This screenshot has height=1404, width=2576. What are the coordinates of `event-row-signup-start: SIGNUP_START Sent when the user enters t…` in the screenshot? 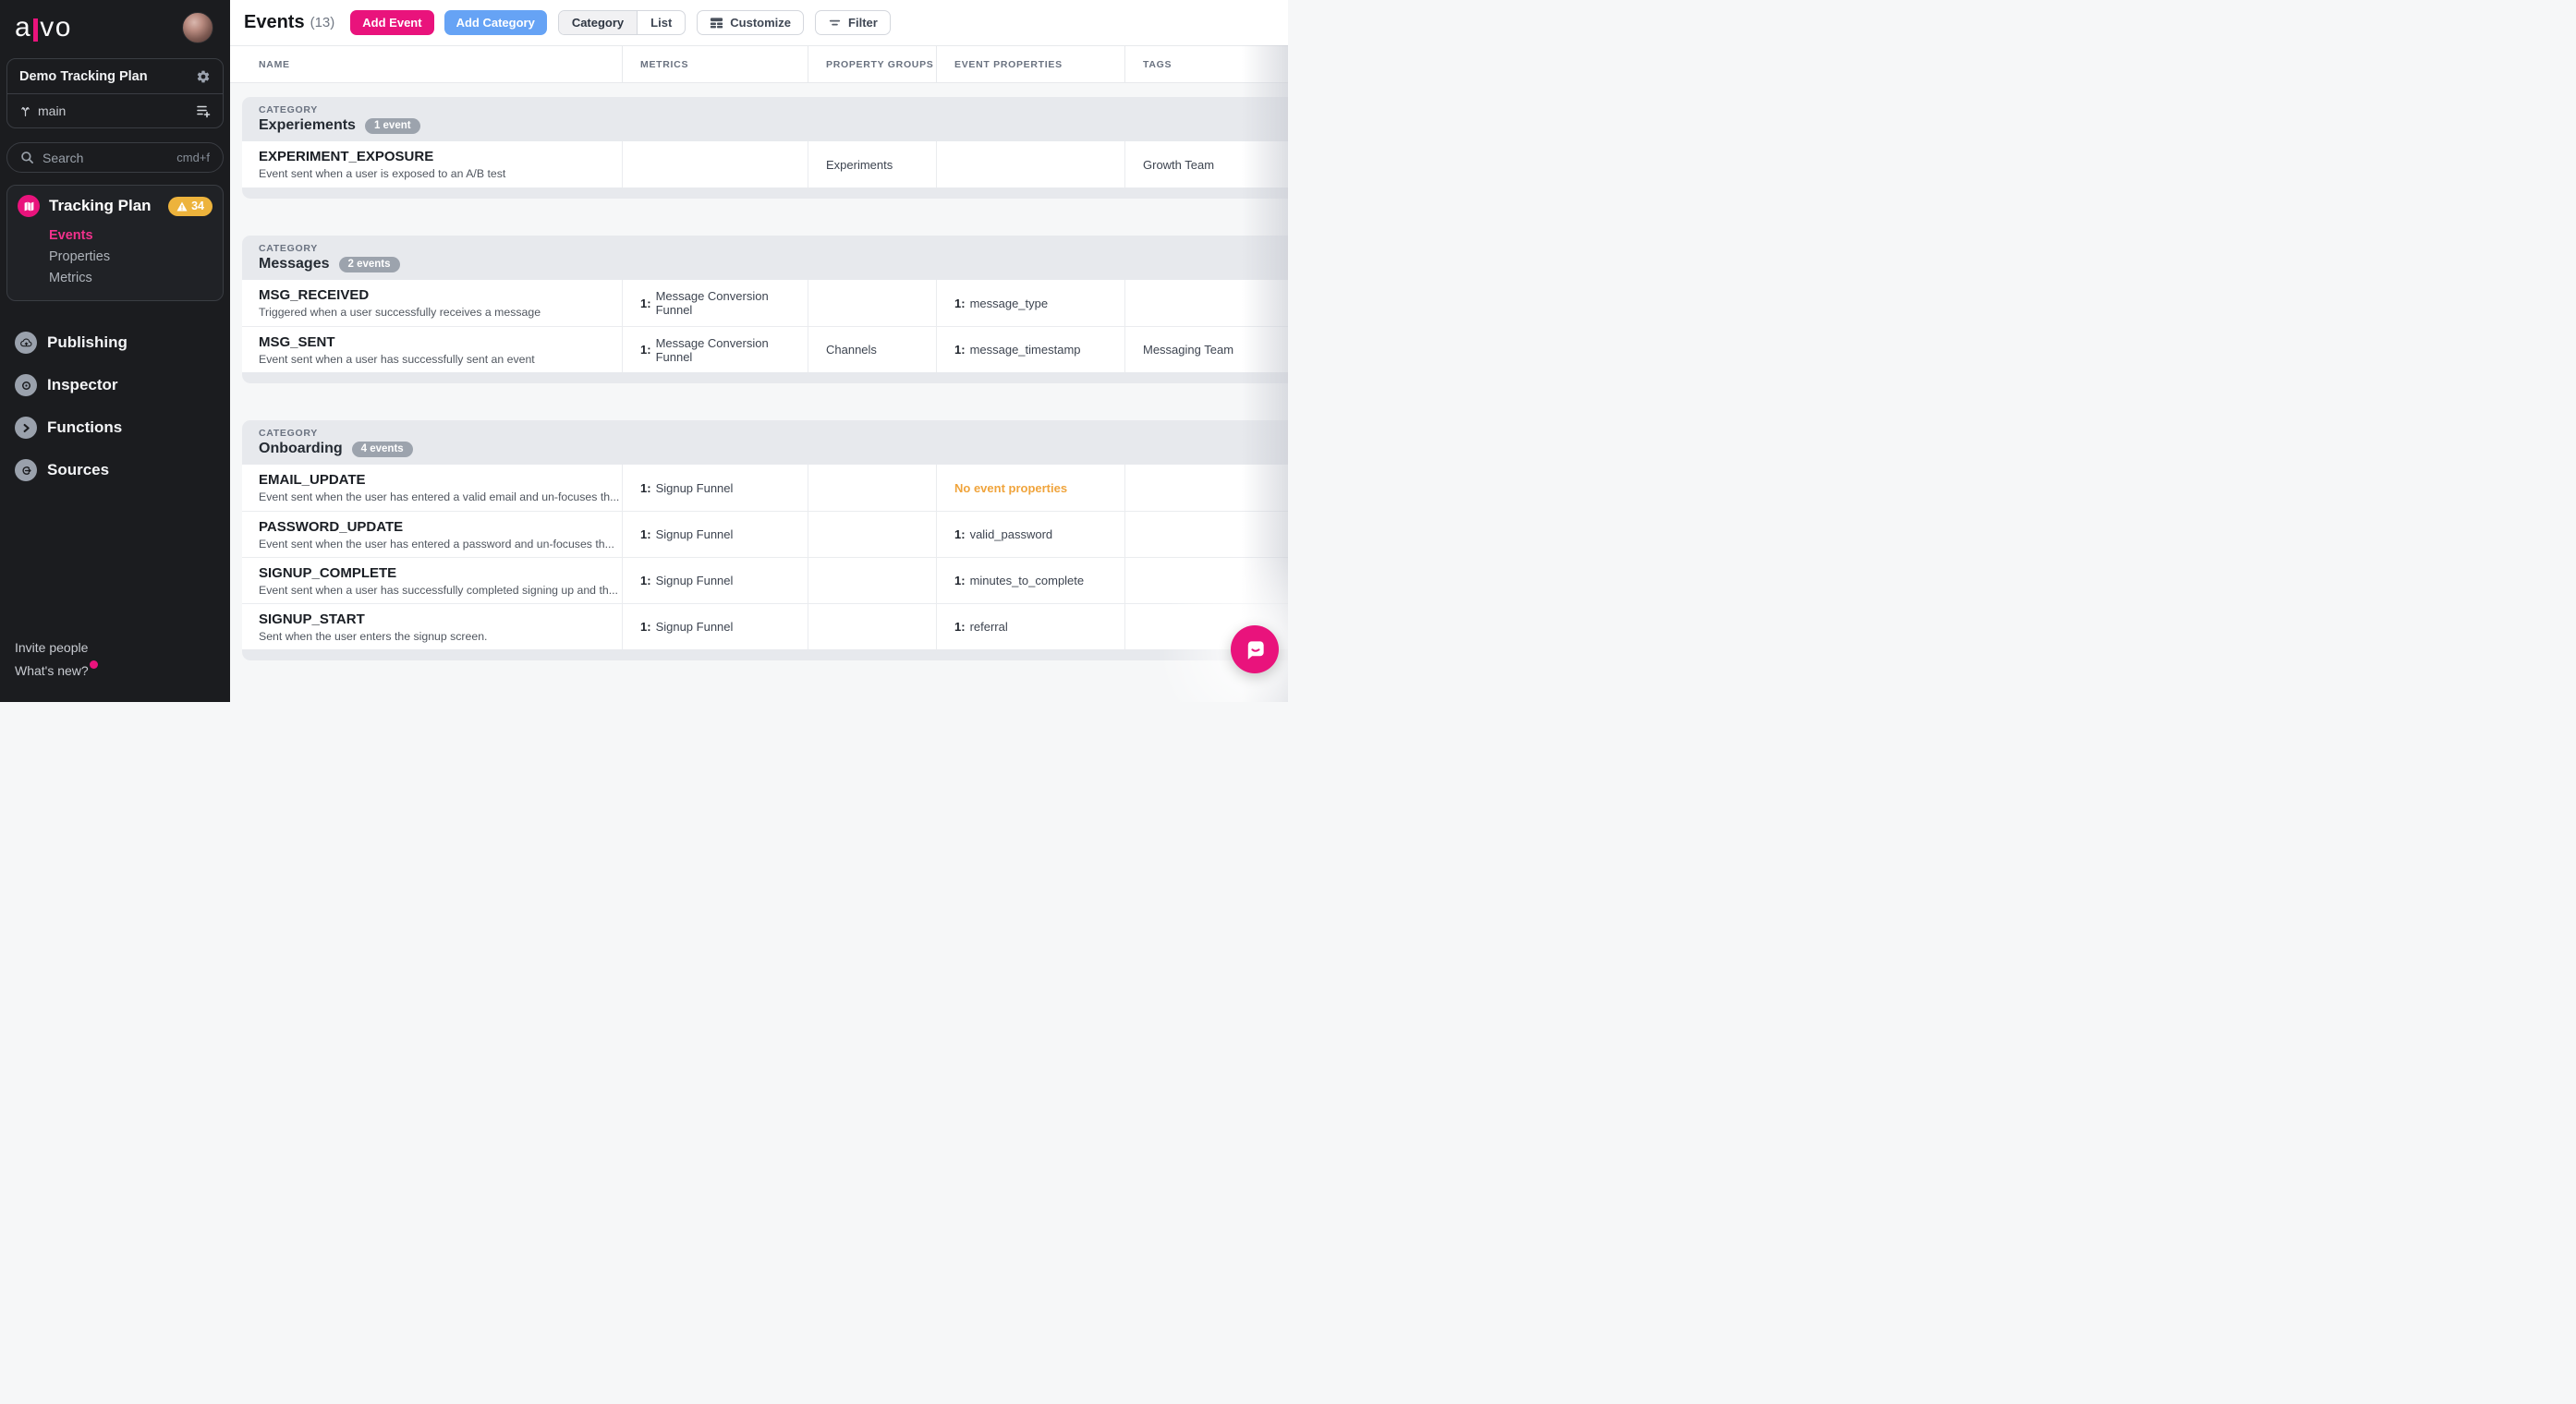 It's located at (765, 626).